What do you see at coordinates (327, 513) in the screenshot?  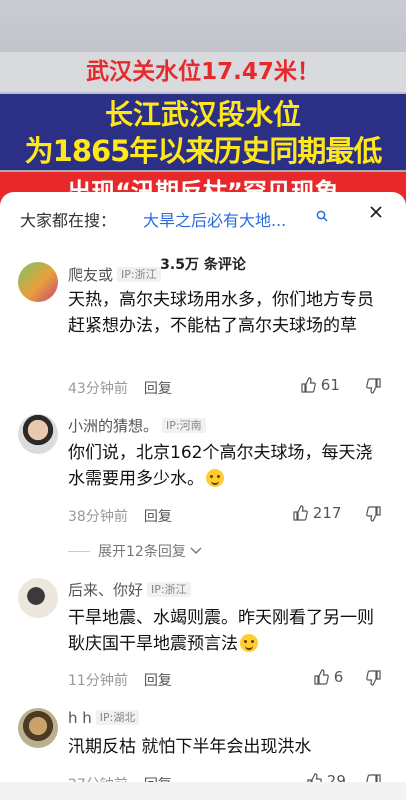 I see `like-count: 217` at bounding box center [327, 513].